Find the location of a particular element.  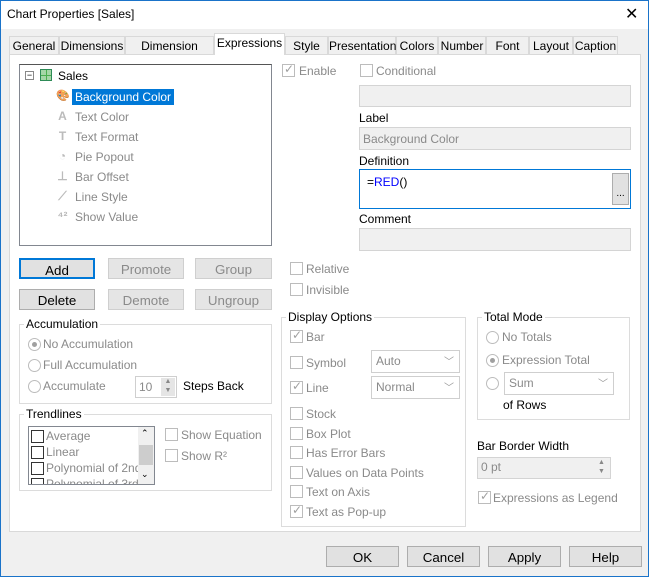

chart-table-icon is located at coordinates (46, 75).